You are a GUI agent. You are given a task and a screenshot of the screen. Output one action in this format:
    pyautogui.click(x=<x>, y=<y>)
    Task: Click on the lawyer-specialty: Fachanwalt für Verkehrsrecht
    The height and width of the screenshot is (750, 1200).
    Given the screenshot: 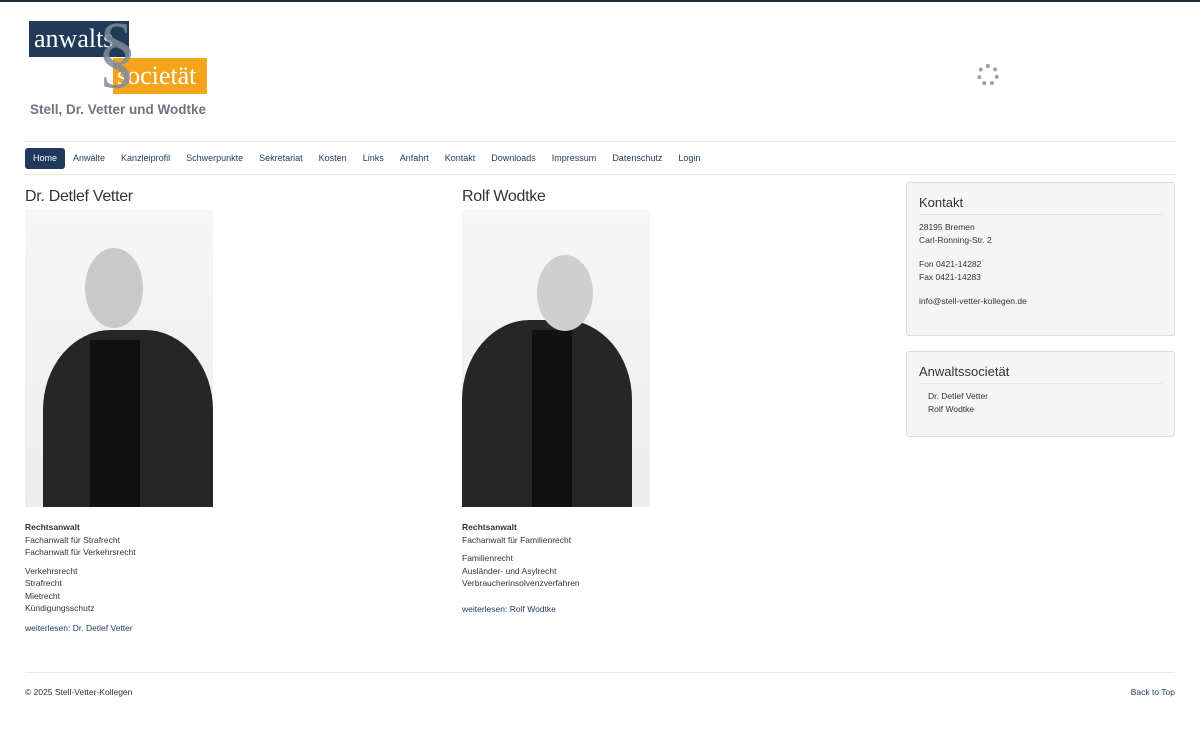 What is the action you would take?
    pyautogui.click(x=80, y=552)
    